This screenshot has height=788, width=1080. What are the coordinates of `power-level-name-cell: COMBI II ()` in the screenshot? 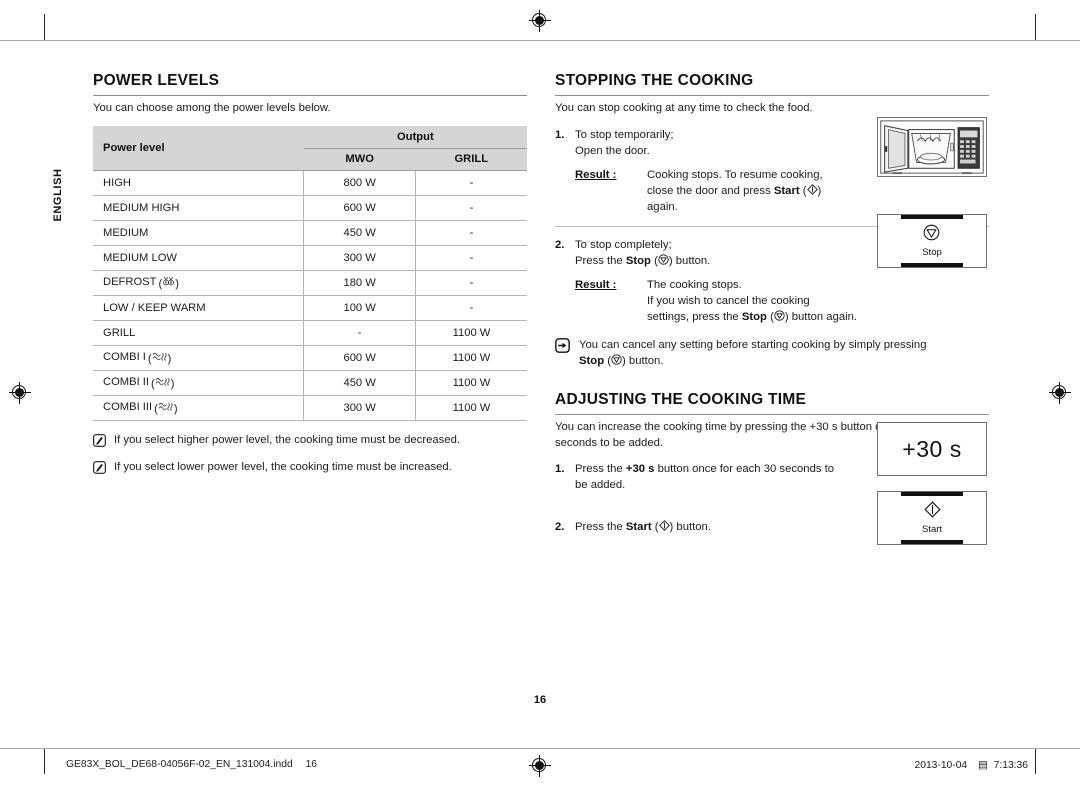 It's located at (199, 383).